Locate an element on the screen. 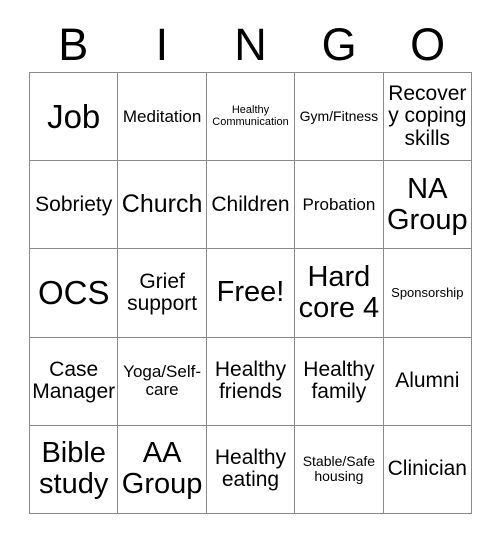 This screenshot has height=544, width=500. bingo-cell-label: Healthy eating is located at coordinates (250, 468).